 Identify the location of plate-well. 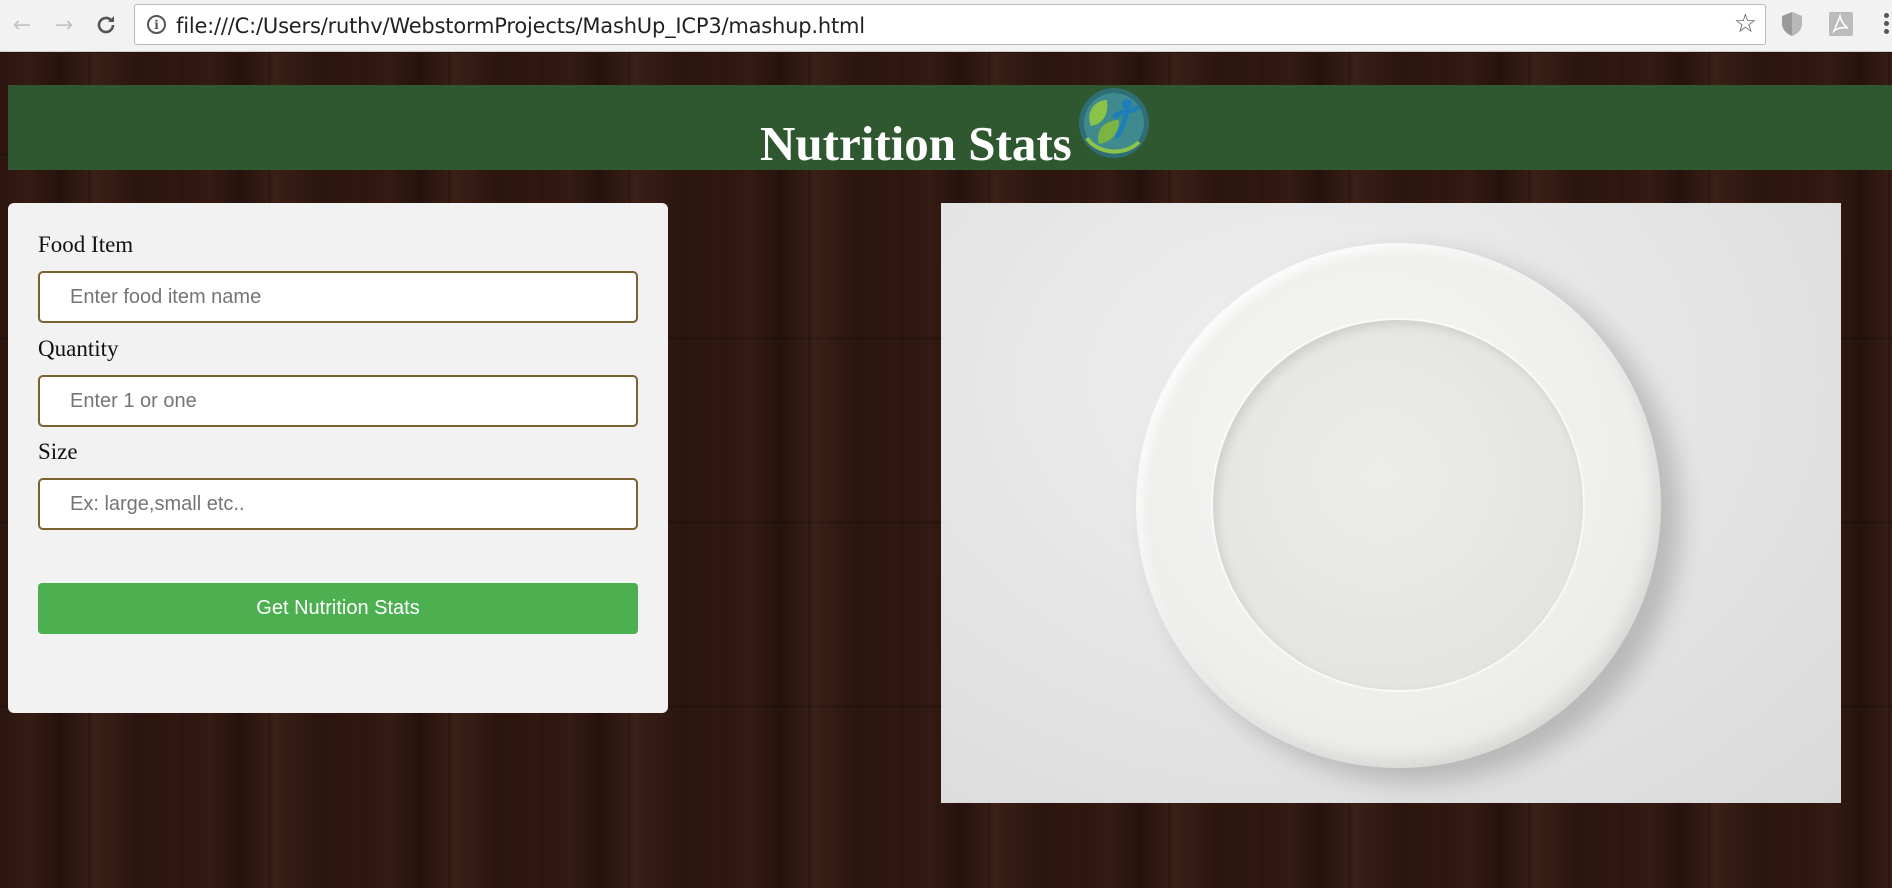
(1398, 505).